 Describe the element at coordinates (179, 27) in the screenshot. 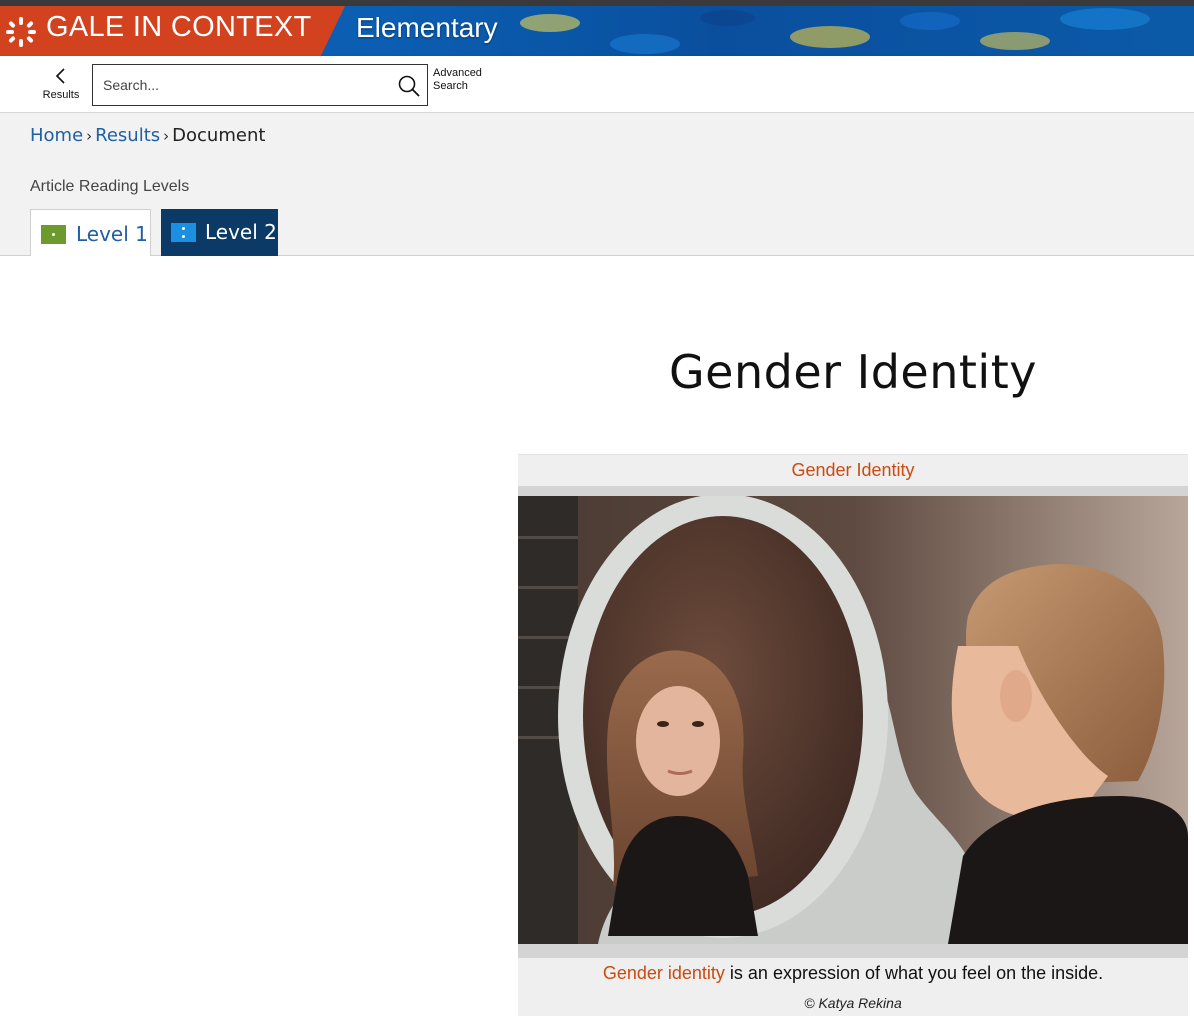

I see `brand-name: GALE IN CONTEXT` at that location.